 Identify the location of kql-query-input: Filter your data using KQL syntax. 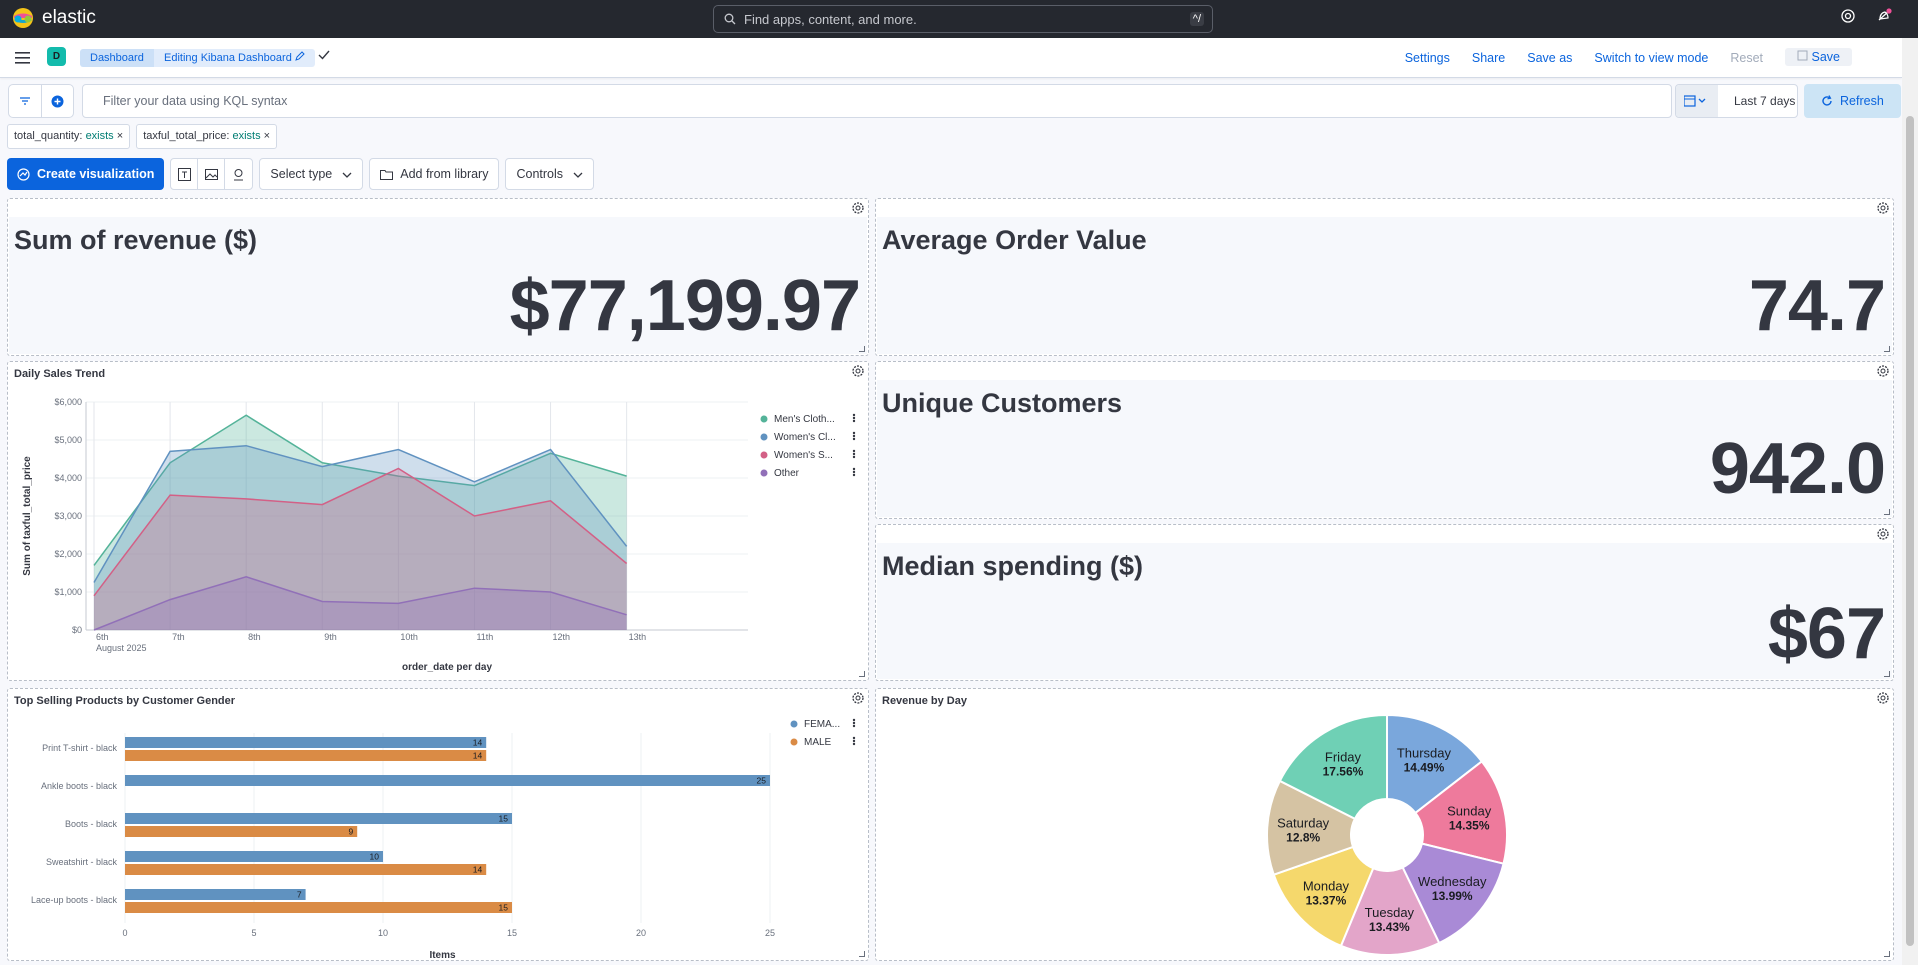
(877, 101).